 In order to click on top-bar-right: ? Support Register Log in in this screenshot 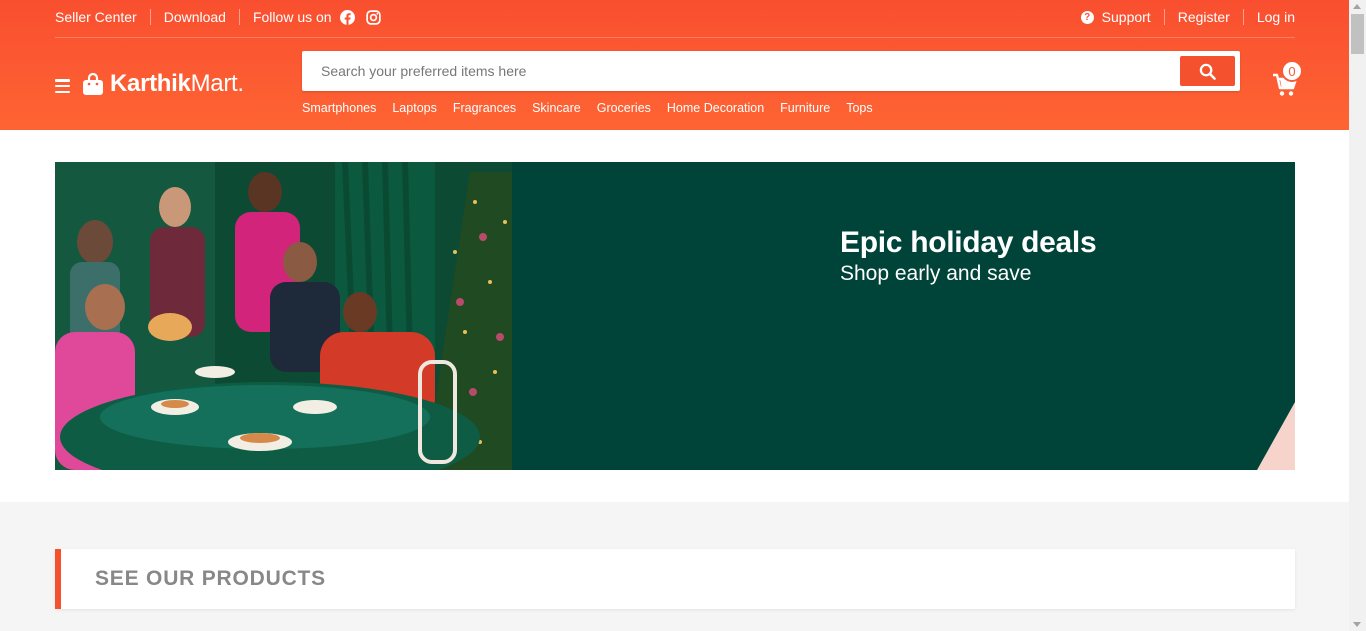, I will do `click(1187, 17)`.